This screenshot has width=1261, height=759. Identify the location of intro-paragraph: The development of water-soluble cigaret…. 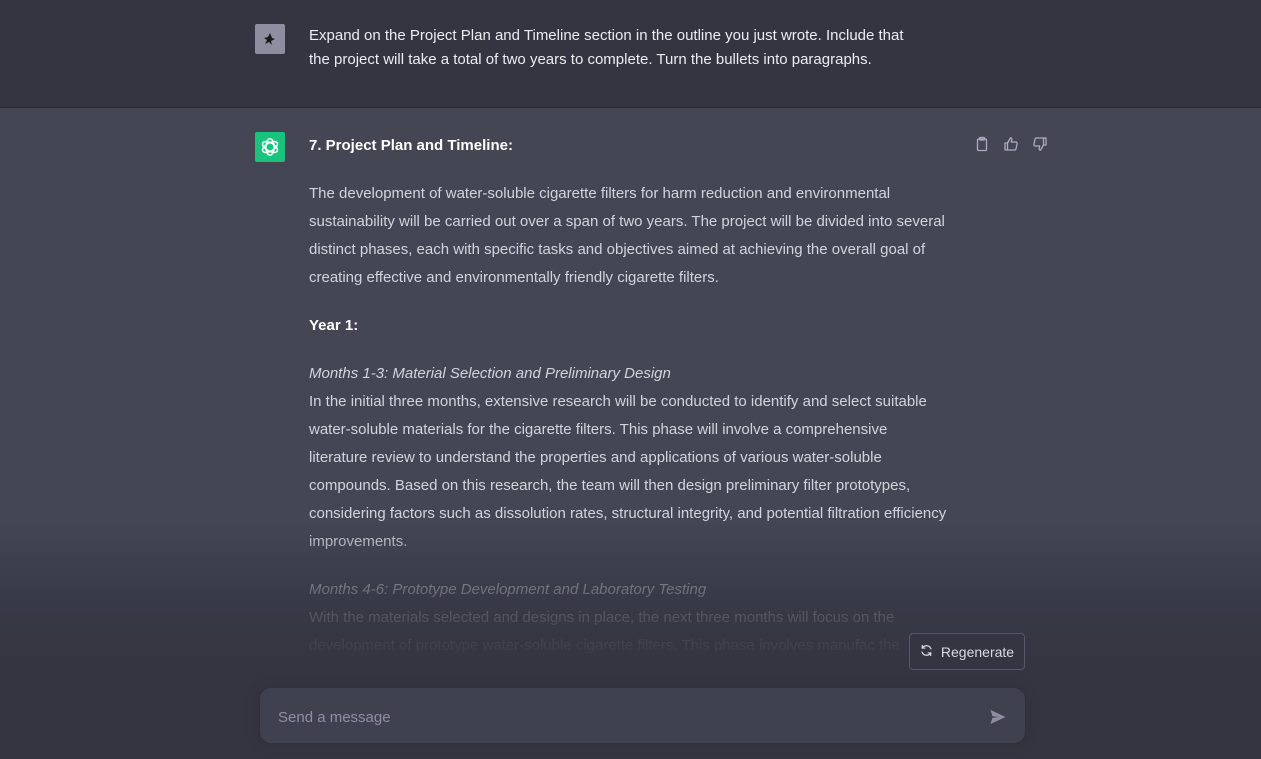
(627, 235).